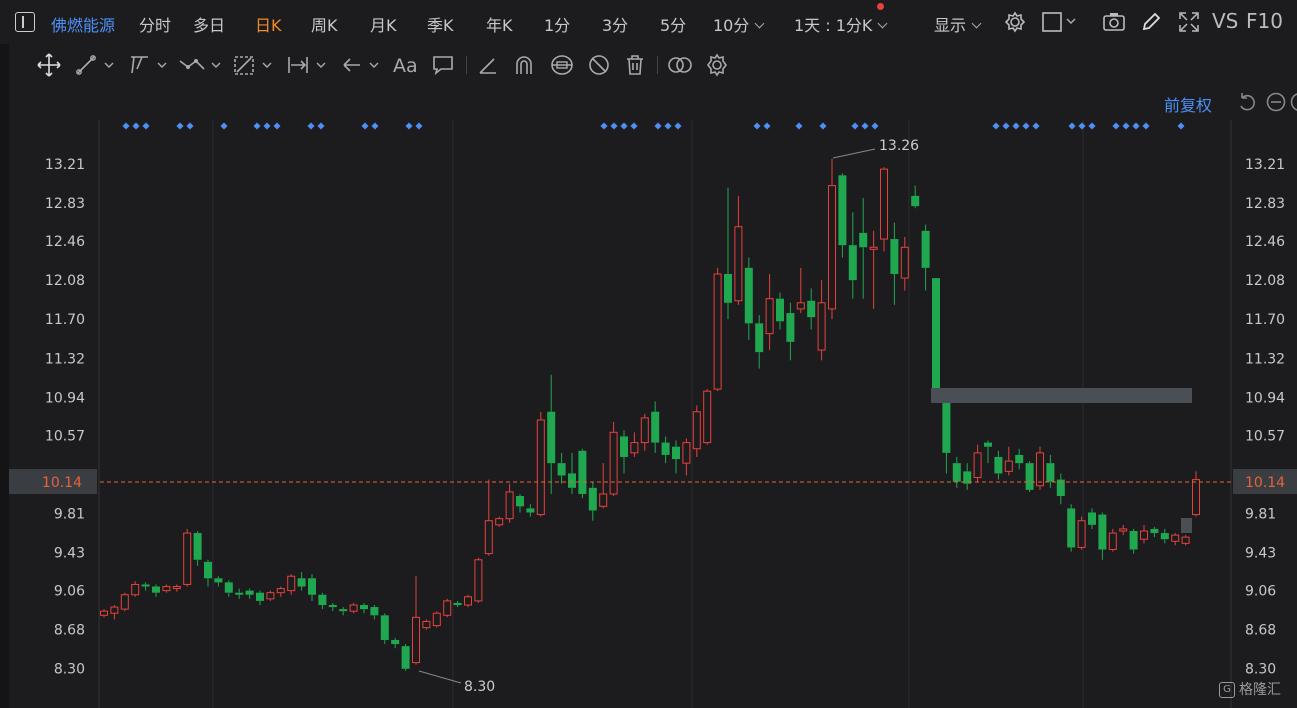  I want to click on vs-button: VS, so click(1225, 21).